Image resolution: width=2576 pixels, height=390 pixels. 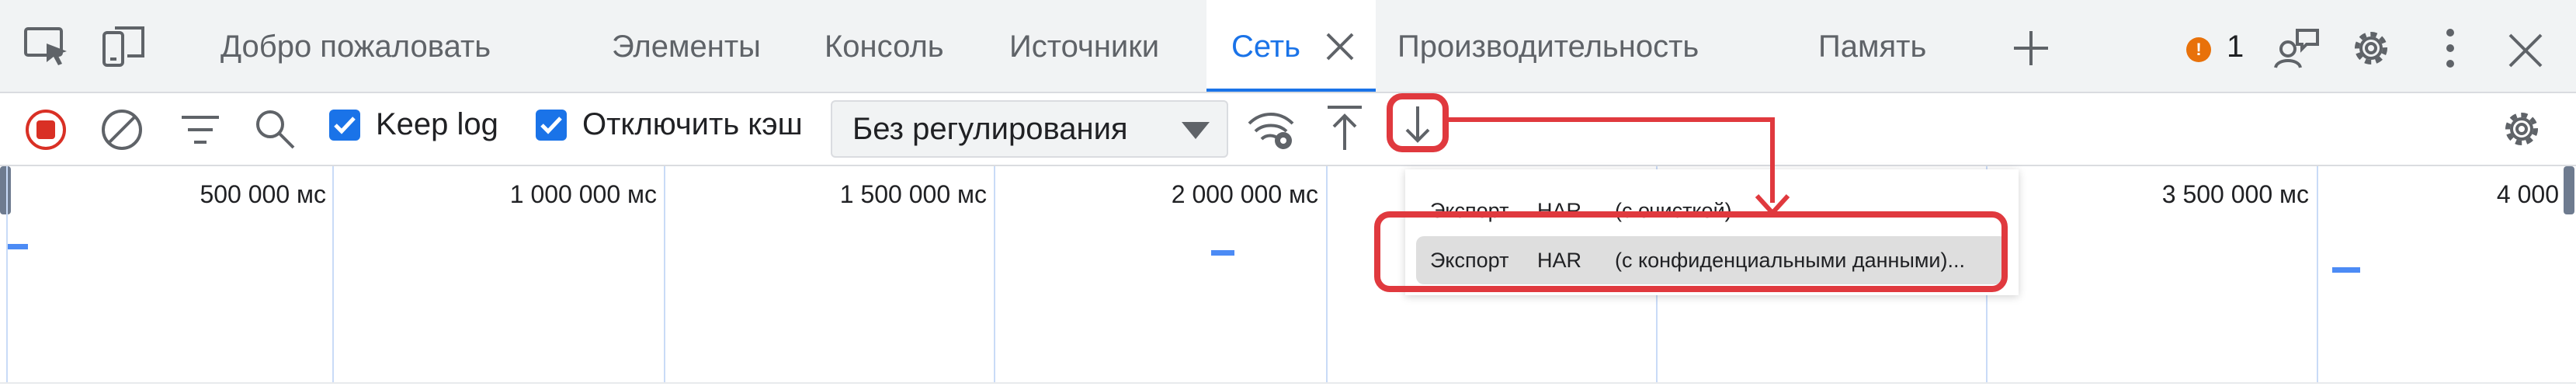 What do you see at coordinates (2525, 50) in the screenshot?
I see `close-devtools-icon` at bounding box center [2525, 50].